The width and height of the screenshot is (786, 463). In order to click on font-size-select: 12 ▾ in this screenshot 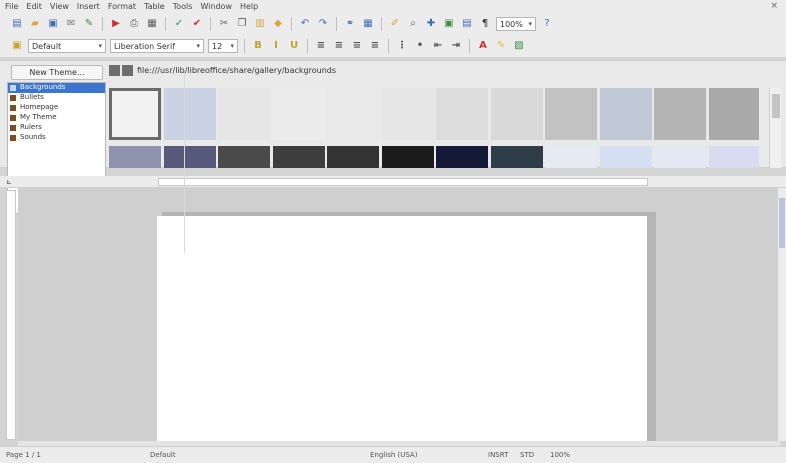, I will do `click(223, 46)`.